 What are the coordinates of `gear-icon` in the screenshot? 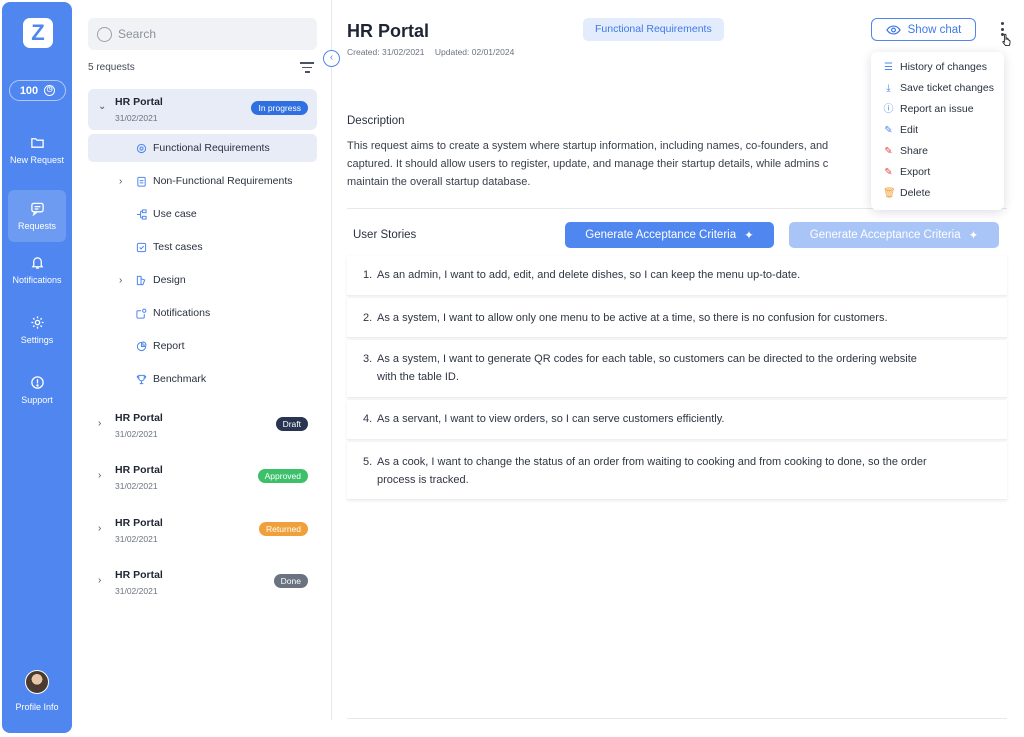 It's located at (37, 322).